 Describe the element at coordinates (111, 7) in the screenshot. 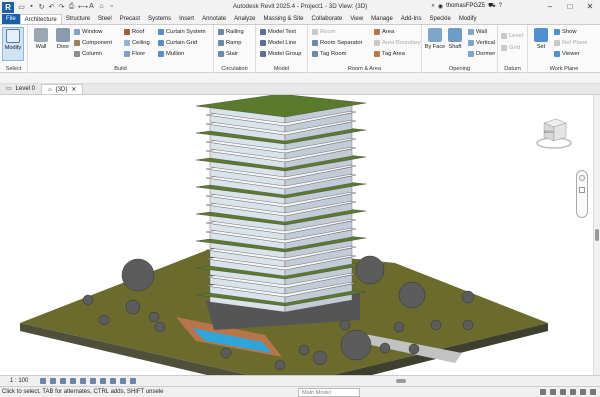

I see `close-hidden-icon: ▫` at that location.